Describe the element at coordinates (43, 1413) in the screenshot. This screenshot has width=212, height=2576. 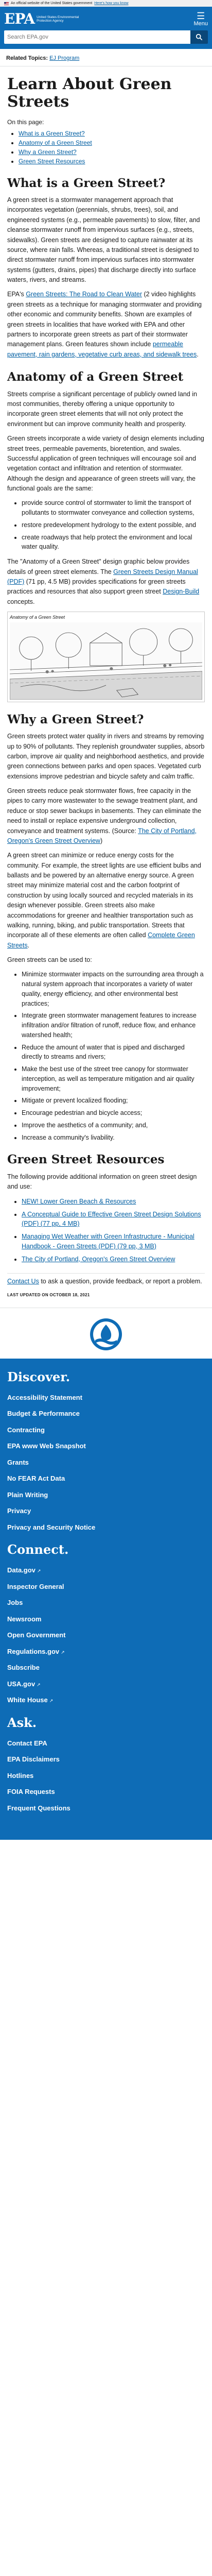
I see `footer-link: Budget & Performance` at that location.